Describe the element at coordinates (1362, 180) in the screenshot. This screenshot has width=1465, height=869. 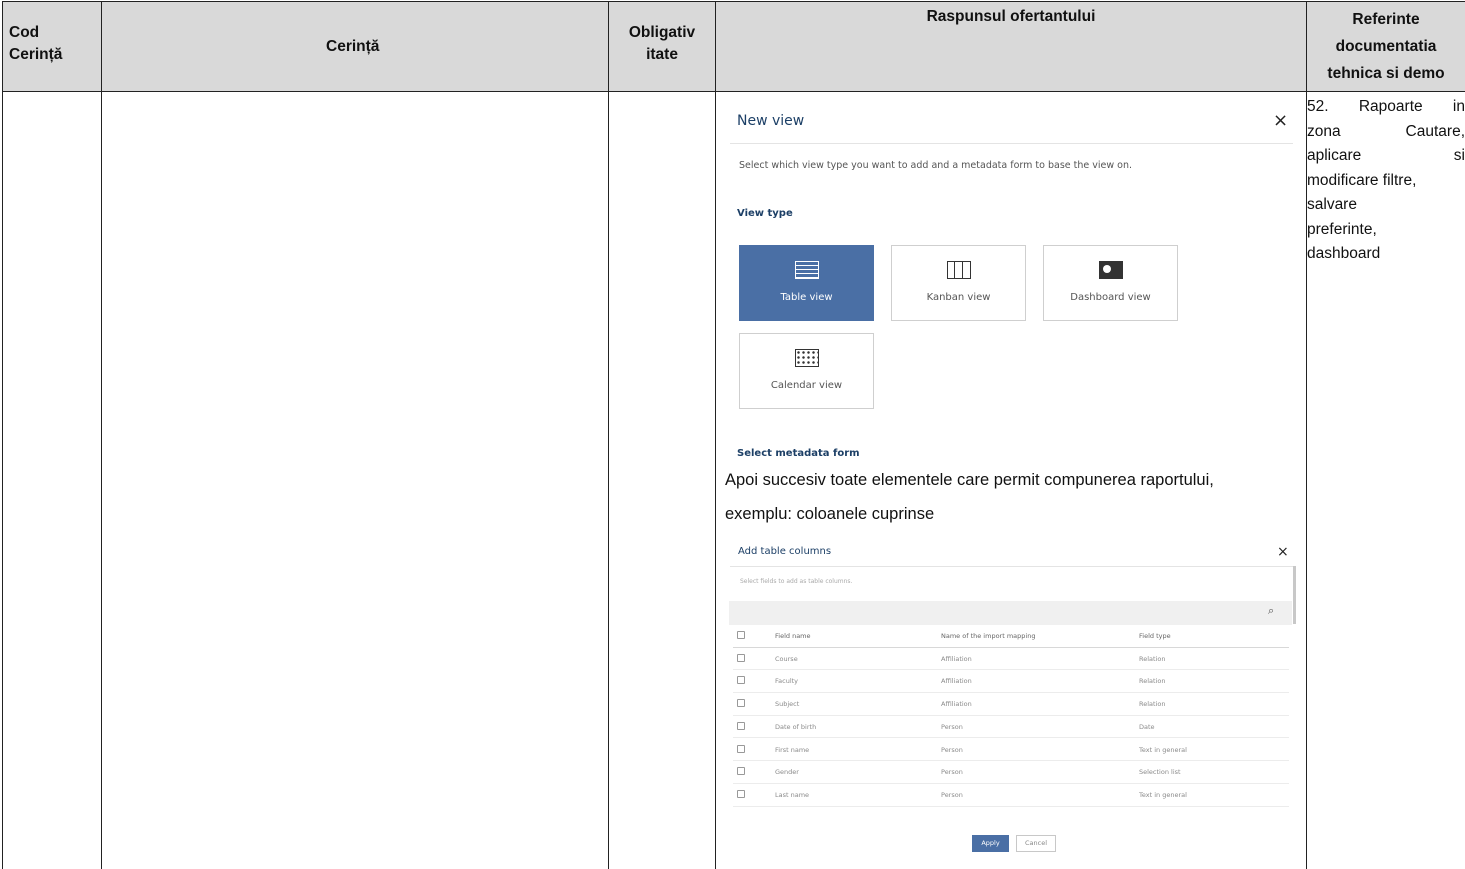
I see `ref-line-4: modificare filtre,` at that location.